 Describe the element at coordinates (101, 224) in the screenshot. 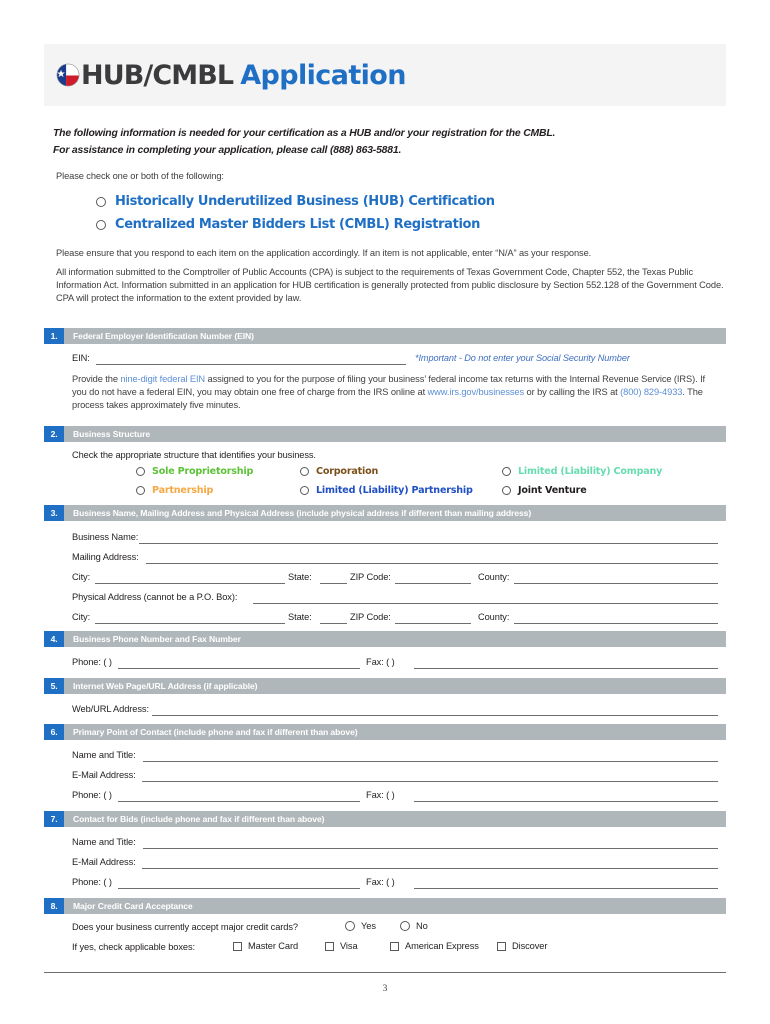

I see `radio-cmbl-registration` at that location.